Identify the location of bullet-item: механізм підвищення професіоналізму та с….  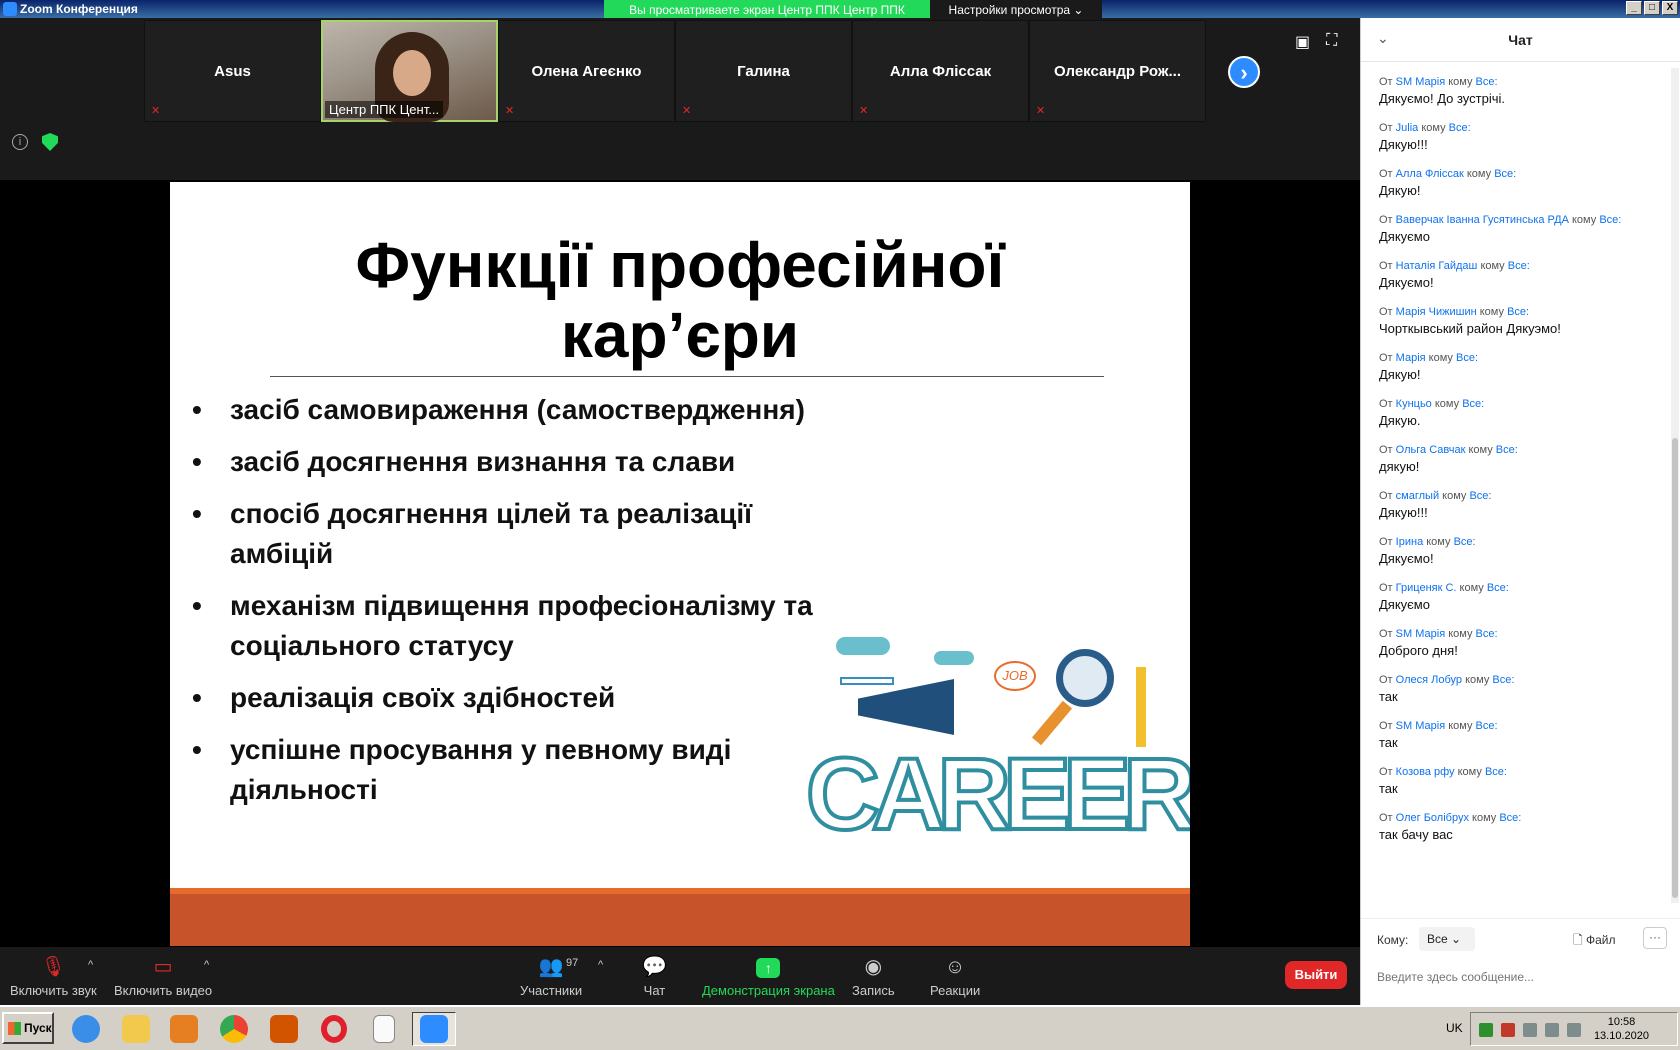
(512, 626).